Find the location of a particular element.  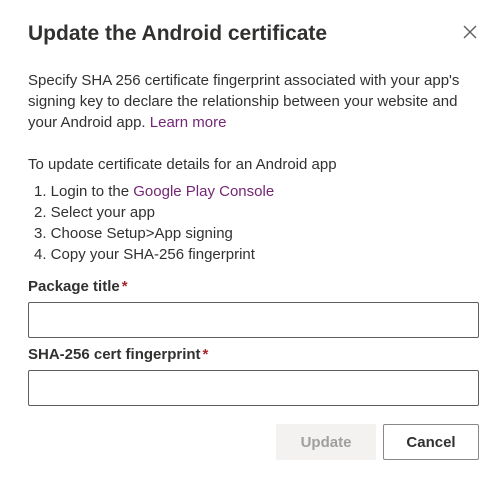

list-item: 2. Select your app is located at coordinates (94, 212).